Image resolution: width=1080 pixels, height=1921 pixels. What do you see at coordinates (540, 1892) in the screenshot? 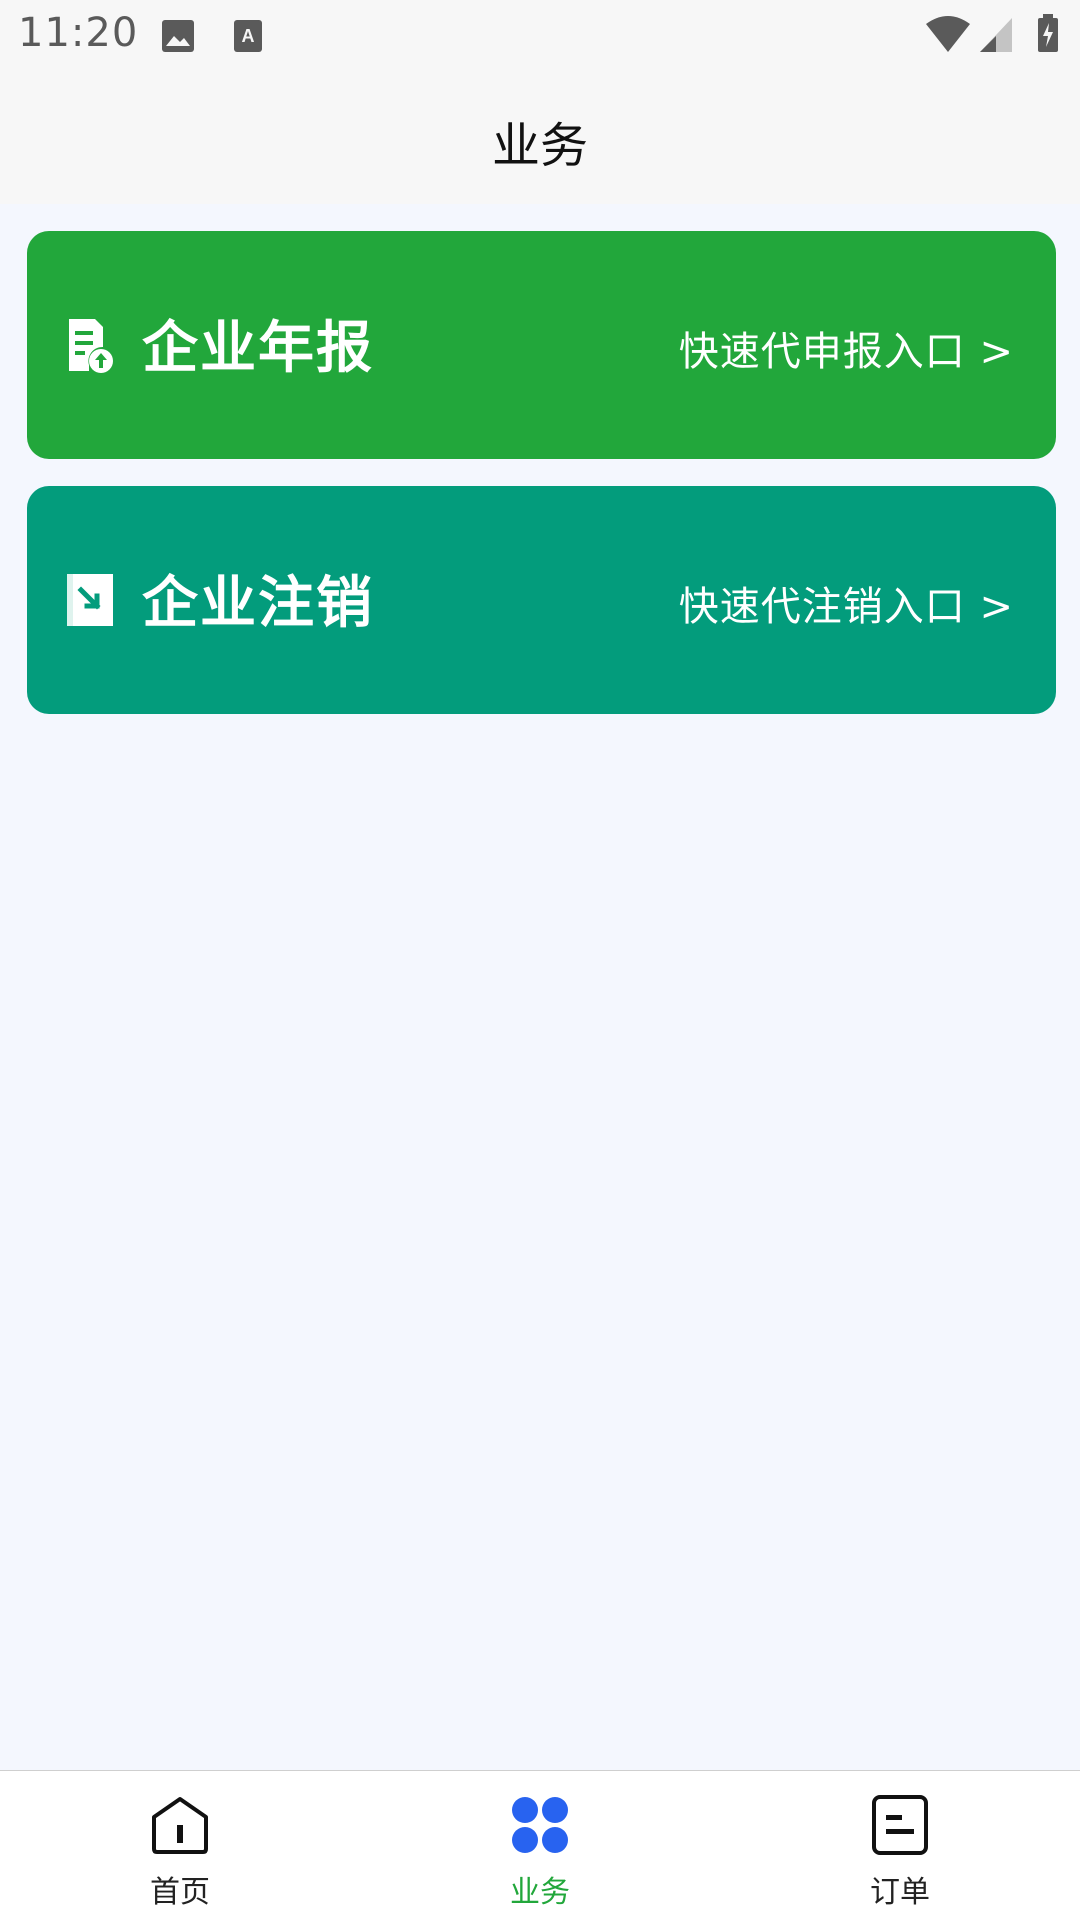
I see `nav-label-business: 业务` at bounding box center [540, 1892].